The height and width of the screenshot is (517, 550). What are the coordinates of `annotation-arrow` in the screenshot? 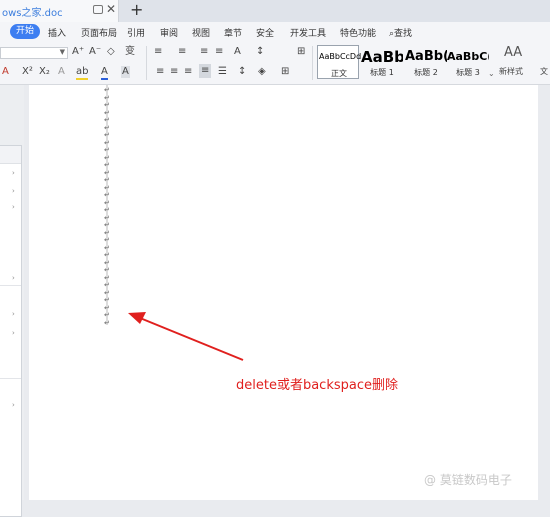 It's located at (186, 336).